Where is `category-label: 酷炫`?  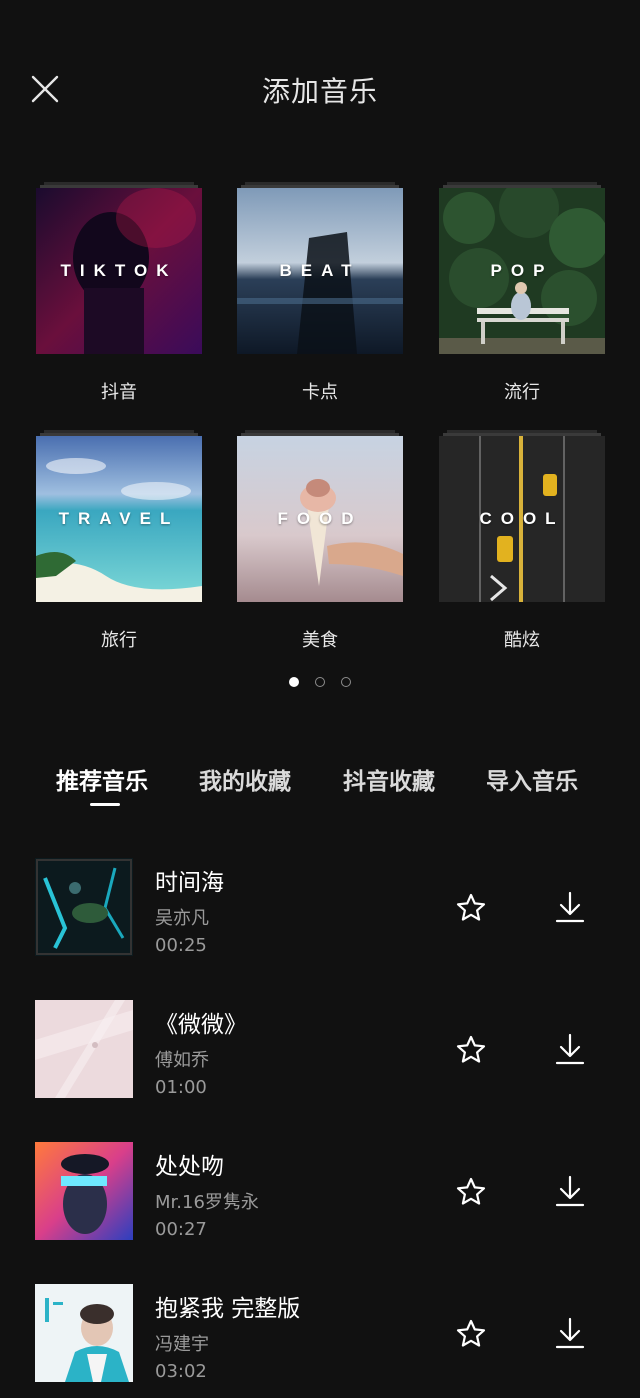
category-label: 酷炫 is located at coordinates (522, 640).